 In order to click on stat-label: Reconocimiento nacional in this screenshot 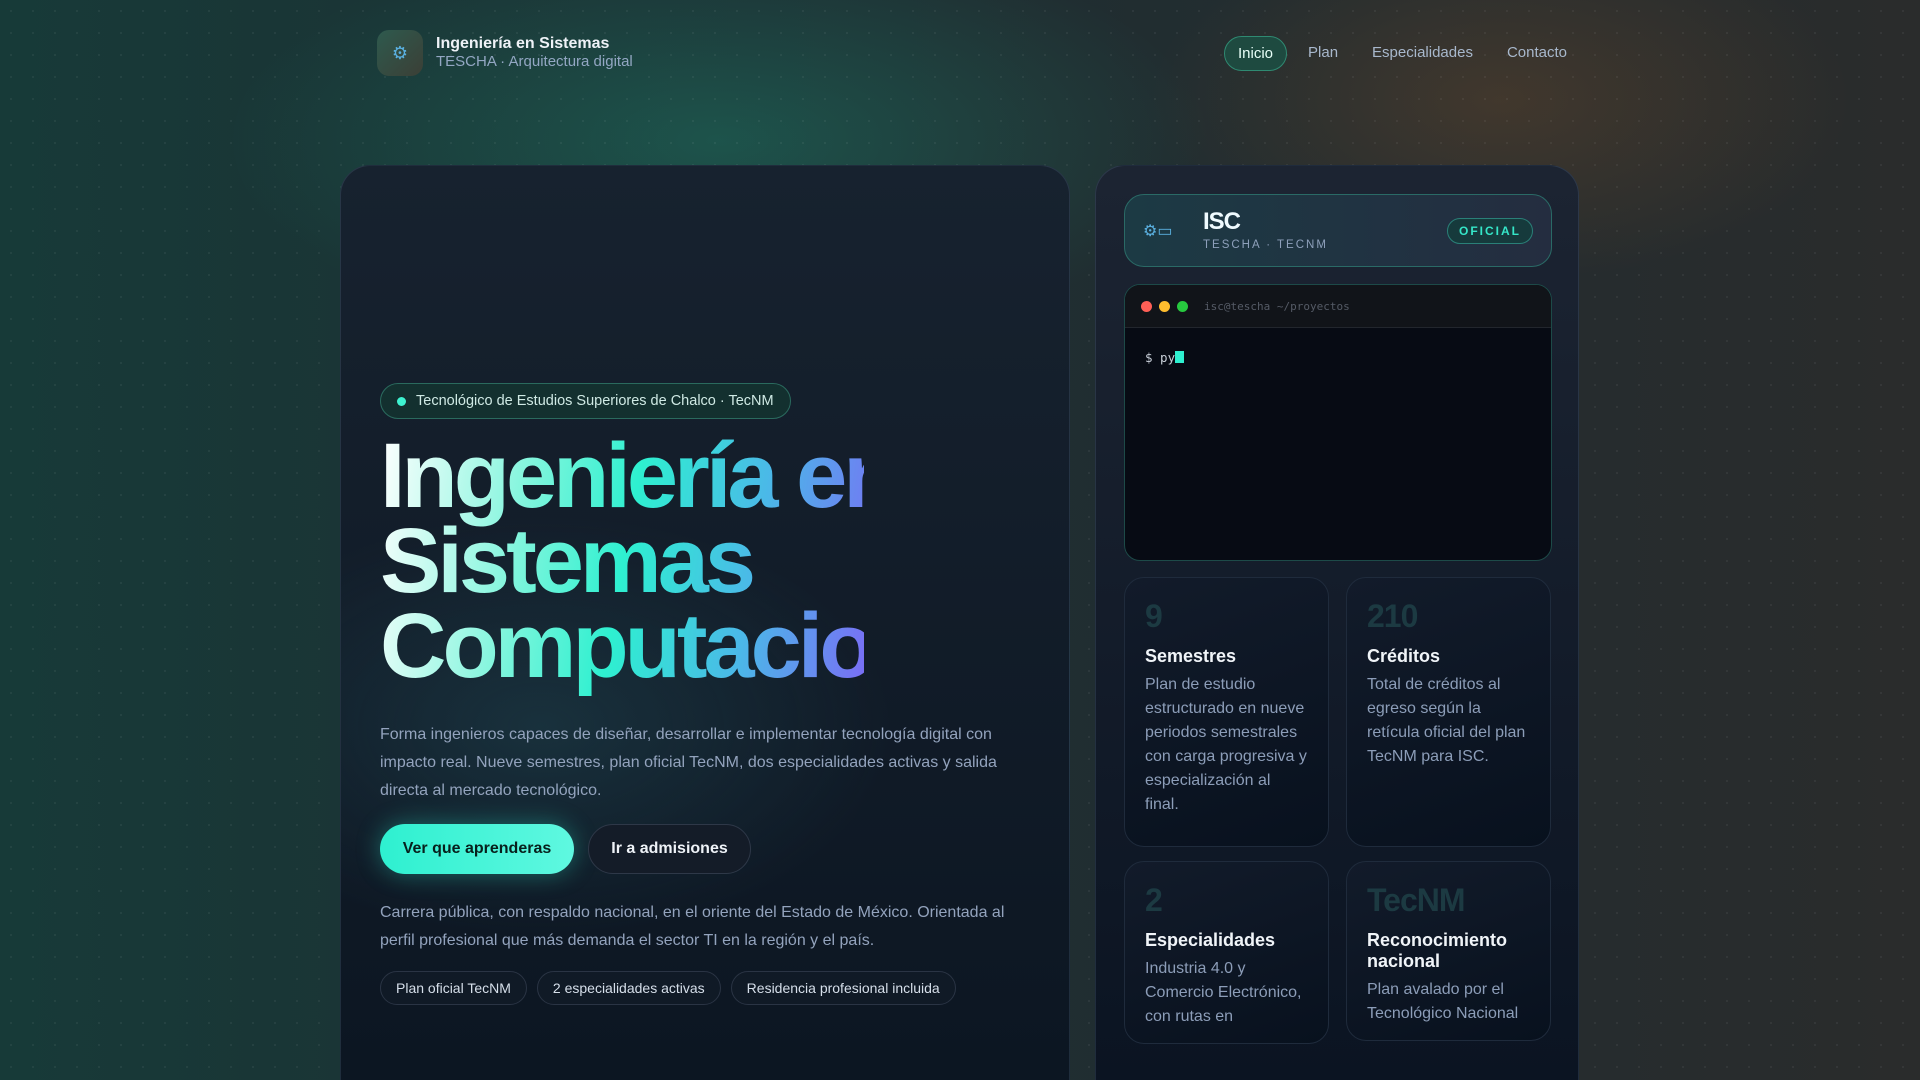, I will do `click(1437, 950)`.